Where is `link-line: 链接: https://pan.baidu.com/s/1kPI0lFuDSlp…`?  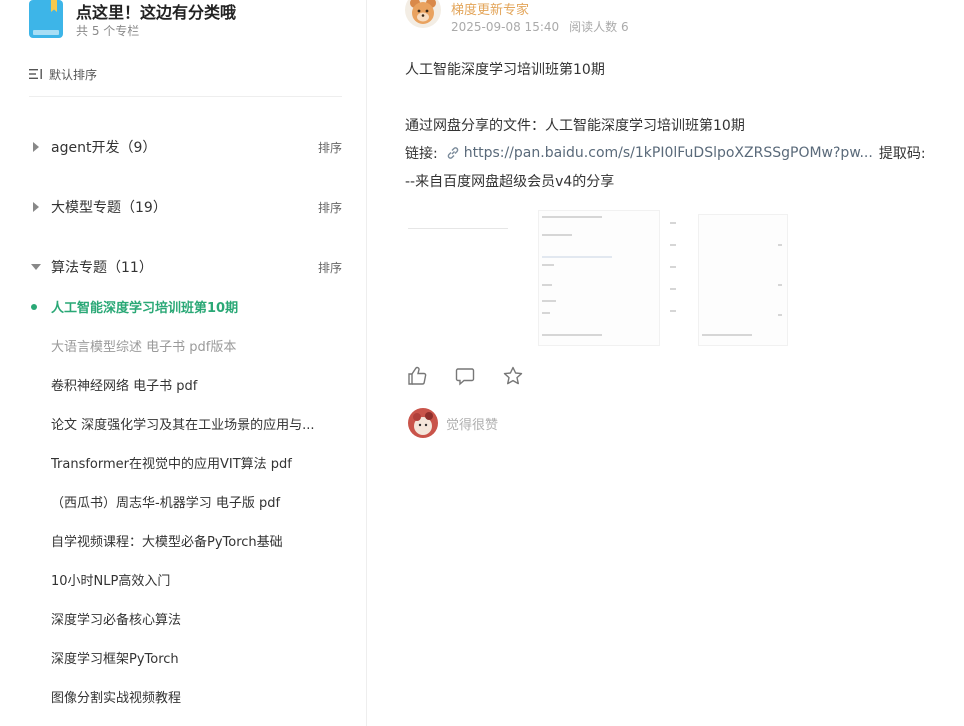
link-line: 链接: https://pan.baidu.com/s/1kPI0lFuDSlp… is located at coordinates (665, 153).